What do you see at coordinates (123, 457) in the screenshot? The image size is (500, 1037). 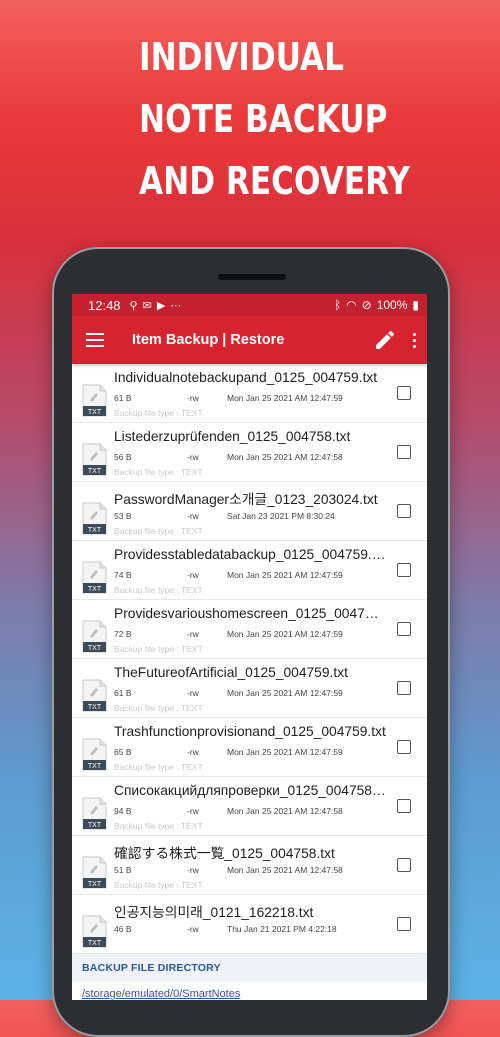 I see `file-size: 56 B` at bounding box center [123, 457].